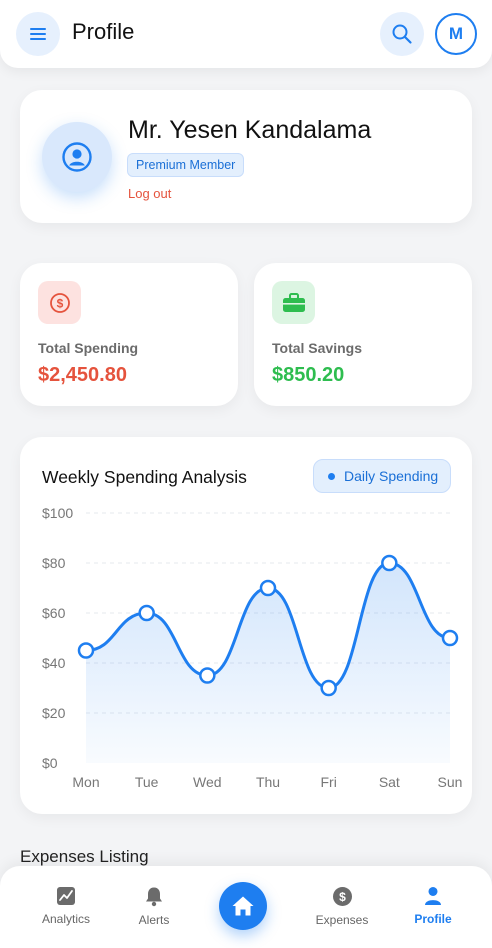 This screenshot has width=492, height=948. What do you see at coordinates (268, 782) in the screenshot?
I see `x-tick-label: Thu` at bounding box center [268, 782].